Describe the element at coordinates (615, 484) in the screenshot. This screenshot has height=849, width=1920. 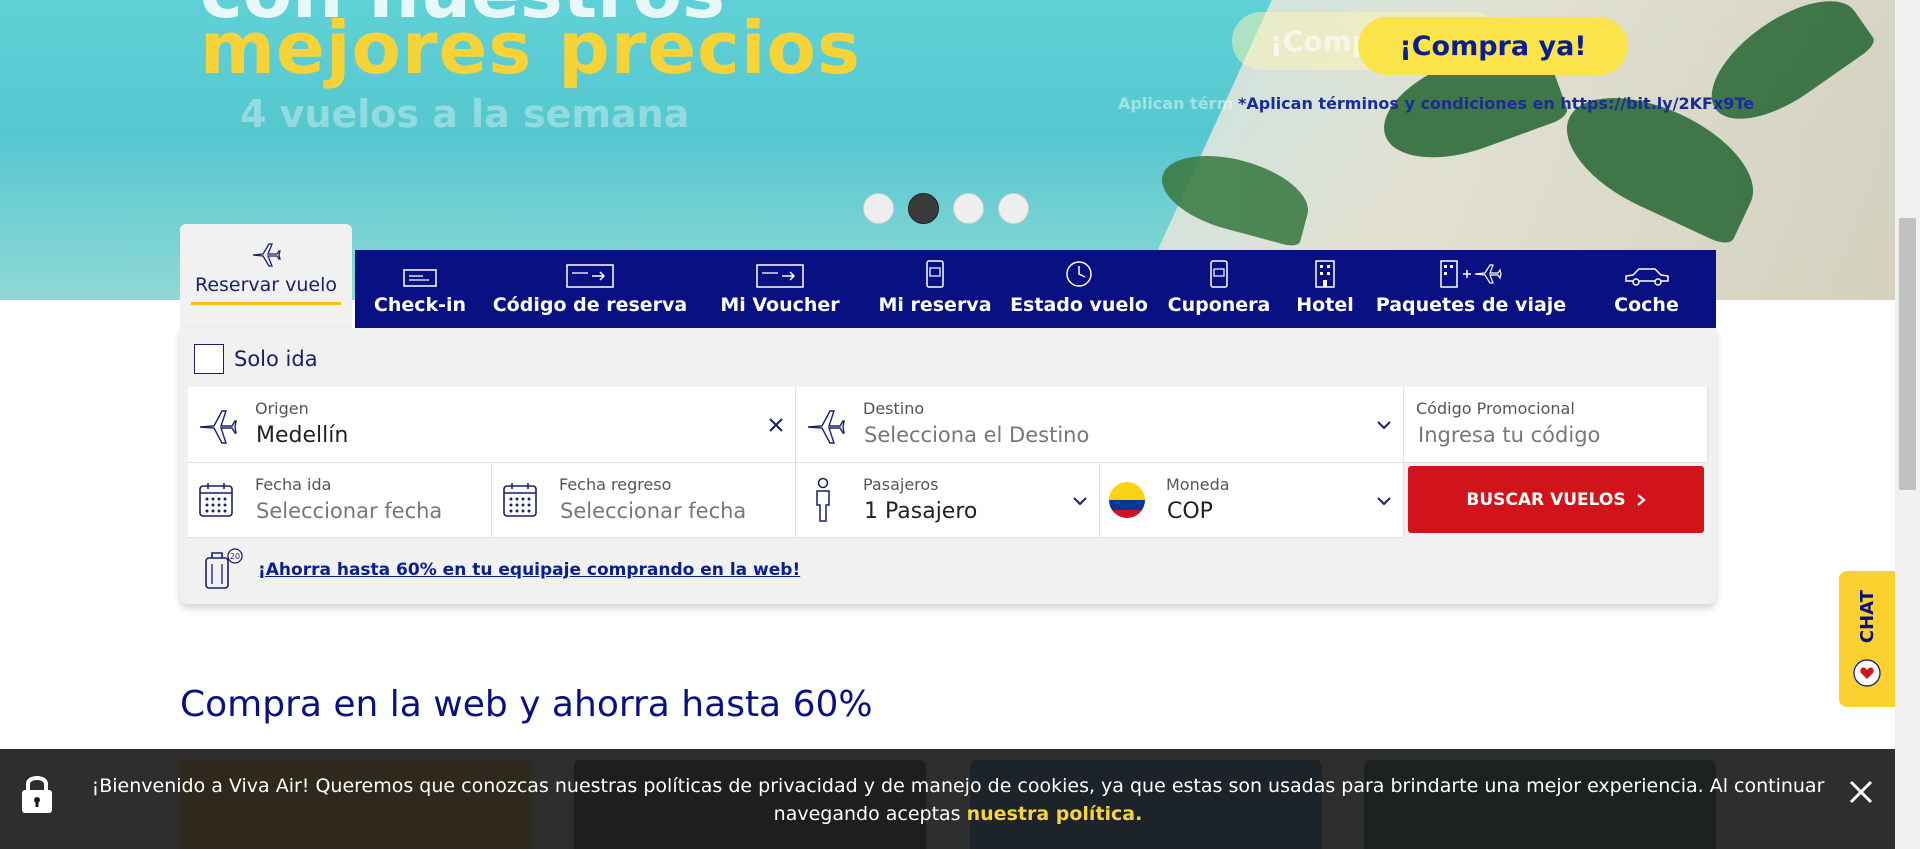
I see `return-date-label: Fecha regreso` at that location.